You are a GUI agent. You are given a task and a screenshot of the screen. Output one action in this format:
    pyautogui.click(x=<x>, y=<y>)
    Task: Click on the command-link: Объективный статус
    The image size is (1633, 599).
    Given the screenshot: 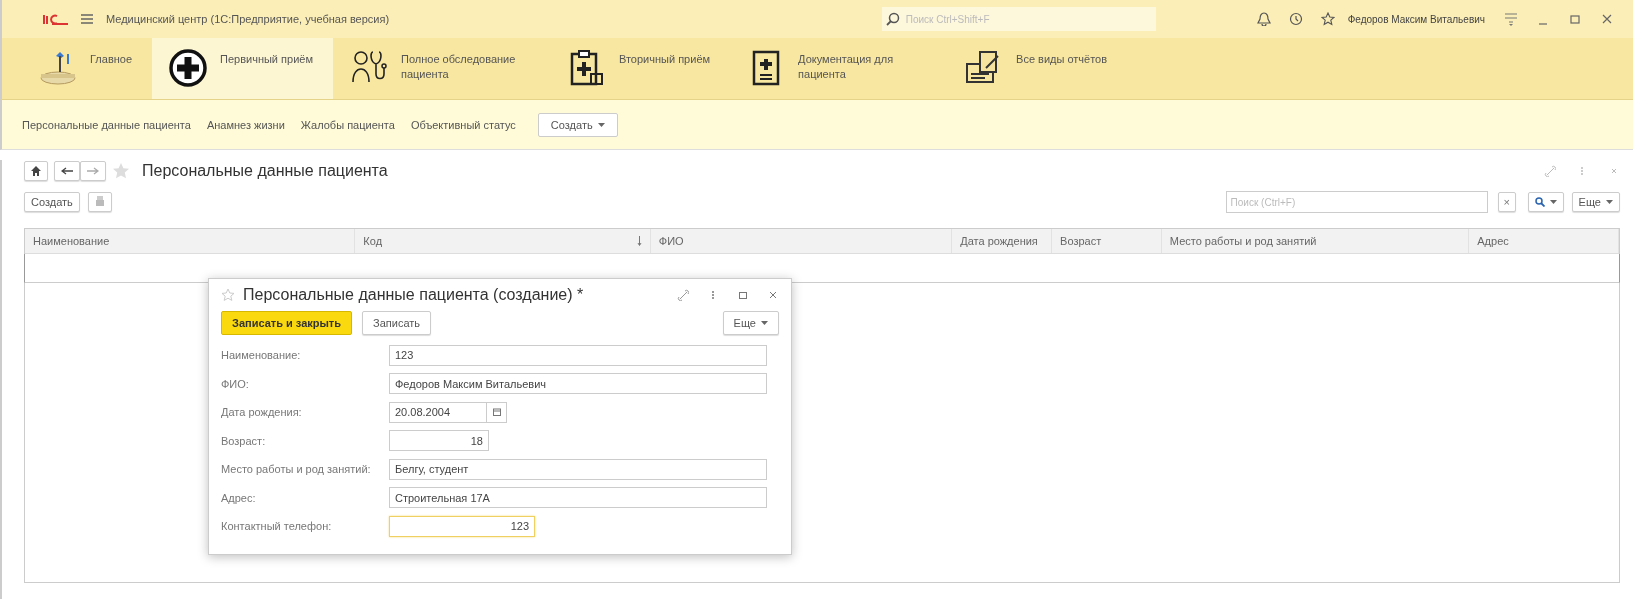 What is the action you would take?
    pyautogui.click(x=463, y=124)
    